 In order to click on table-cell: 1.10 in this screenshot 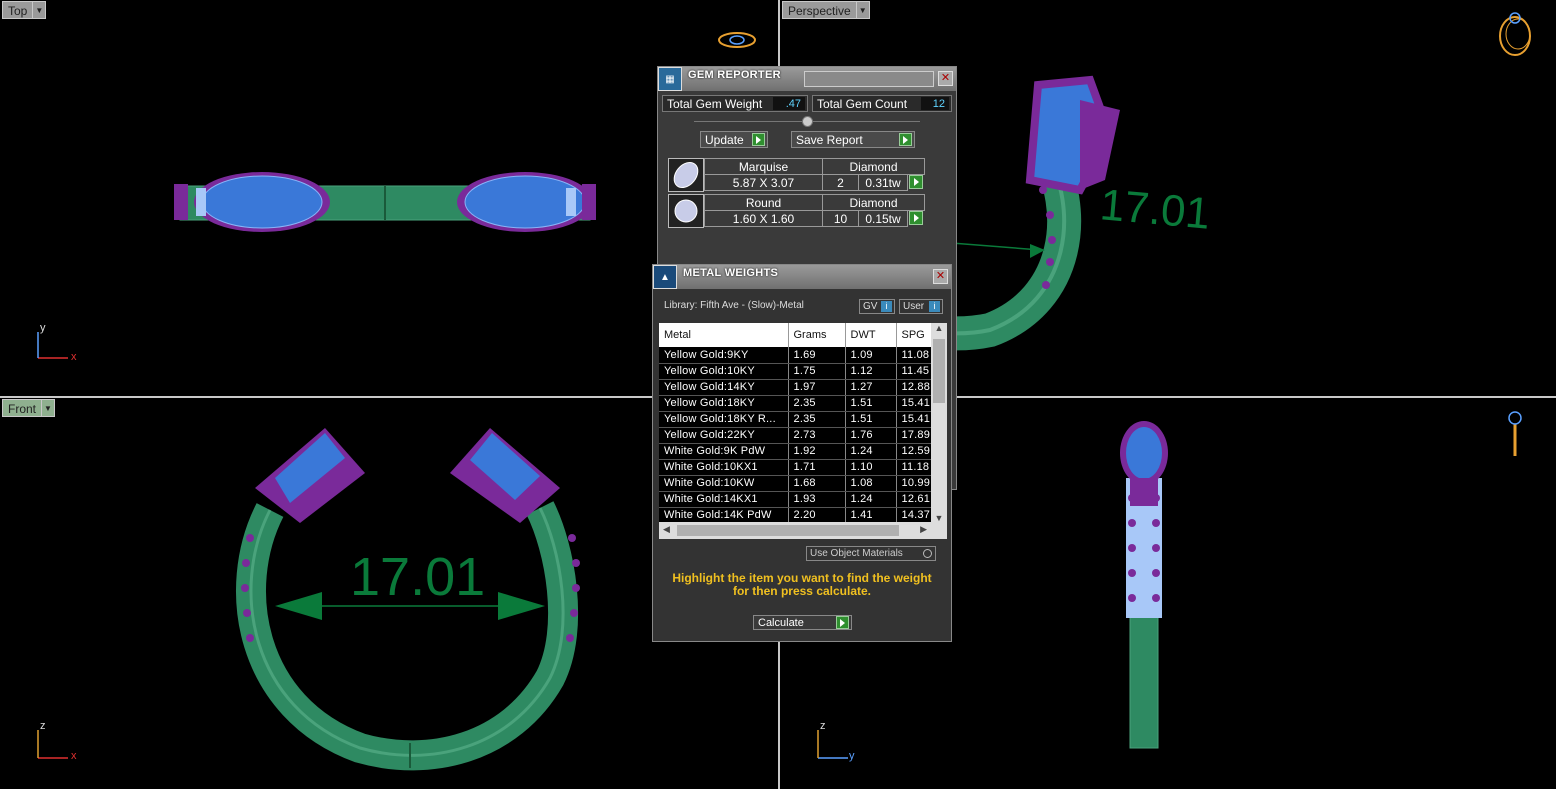, I will do `click(871, 467)`.